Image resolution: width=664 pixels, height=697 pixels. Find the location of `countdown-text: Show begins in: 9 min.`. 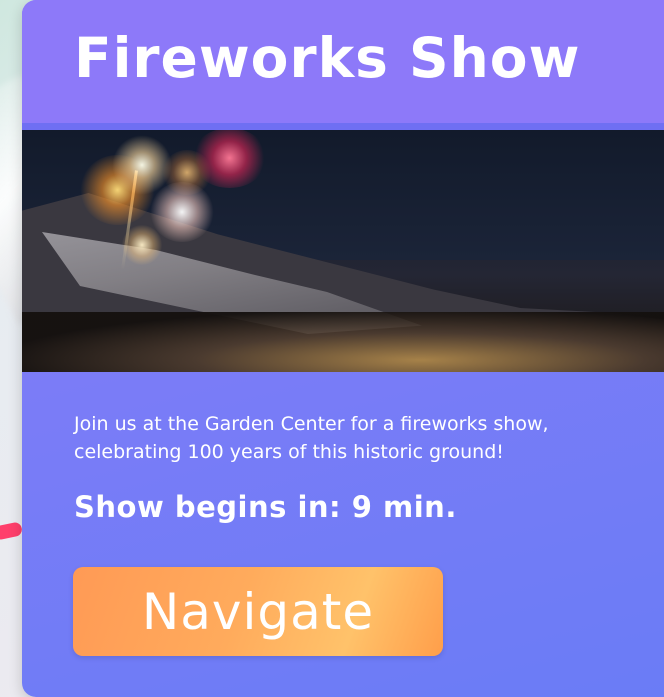

countdown-text: Show begins in: 9 min. is located at coordinates (265, 507).